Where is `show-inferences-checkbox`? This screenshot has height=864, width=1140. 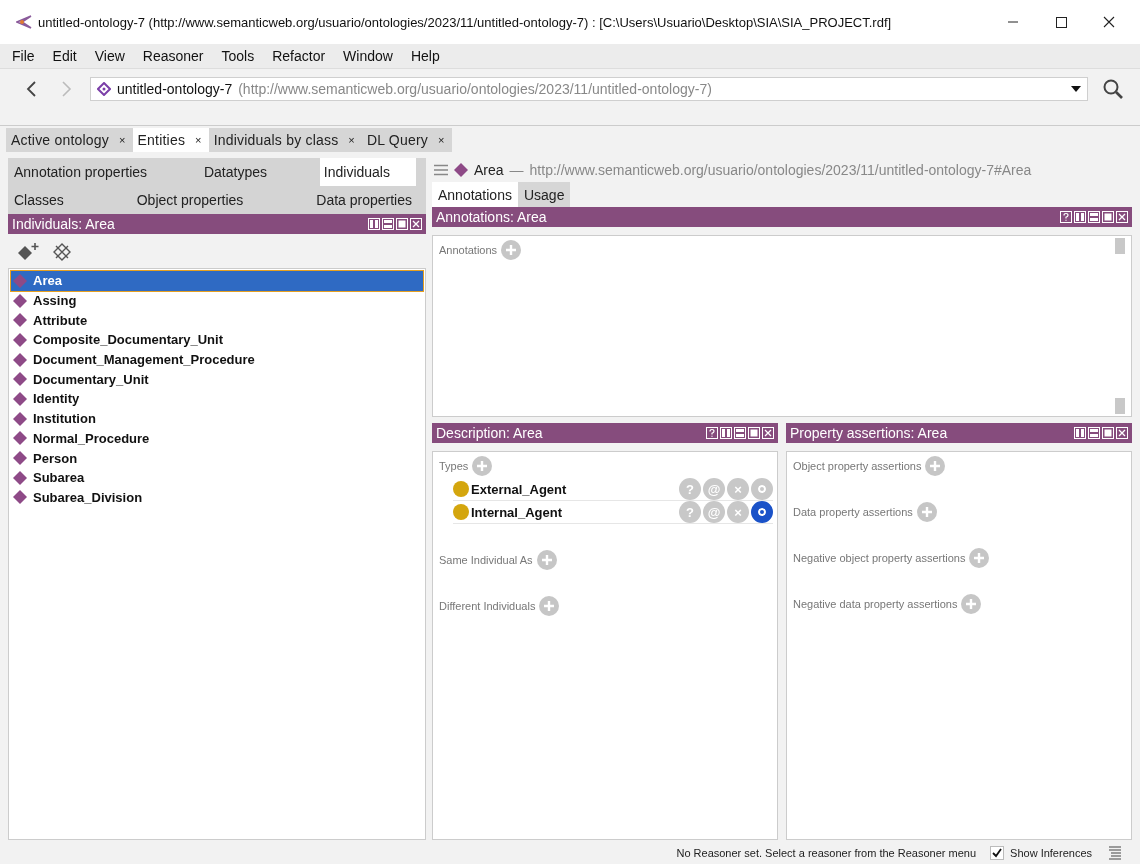 show-inferences-checkbox is located at coordinates (997, 853).